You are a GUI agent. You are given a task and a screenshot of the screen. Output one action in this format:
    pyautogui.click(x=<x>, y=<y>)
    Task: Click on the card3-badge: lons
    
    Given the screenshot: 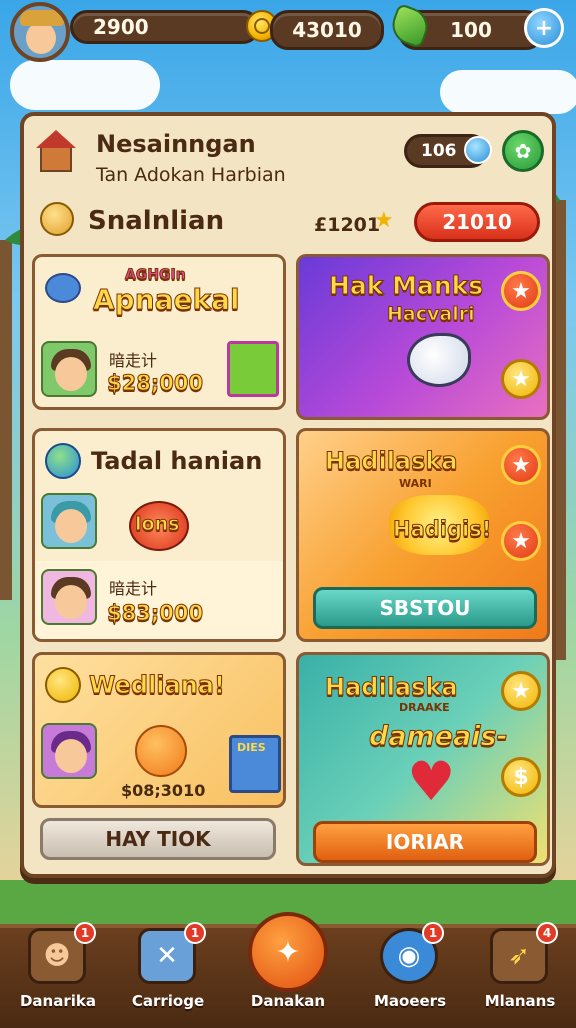 What is the action you would take?
    pyautogui.click(x=157, y=524)
    